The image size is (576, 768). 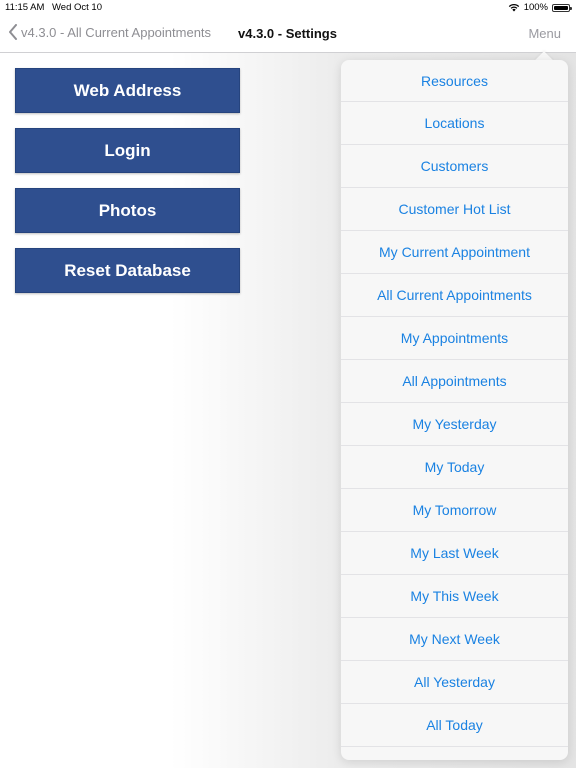 What do you see at coordinates (116, 32) in the screenshot?
I see `back-button-label: v4.3.0 - All Current Appointments` at bounding box center [116, 32].